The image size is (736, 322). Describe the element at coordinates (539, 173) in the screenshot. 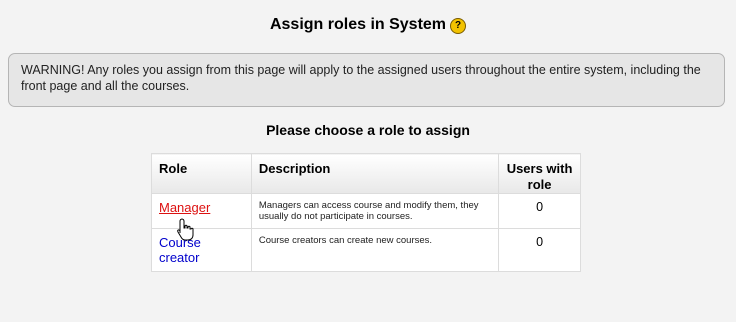

I see `users-column-header: Users with role` at that location.